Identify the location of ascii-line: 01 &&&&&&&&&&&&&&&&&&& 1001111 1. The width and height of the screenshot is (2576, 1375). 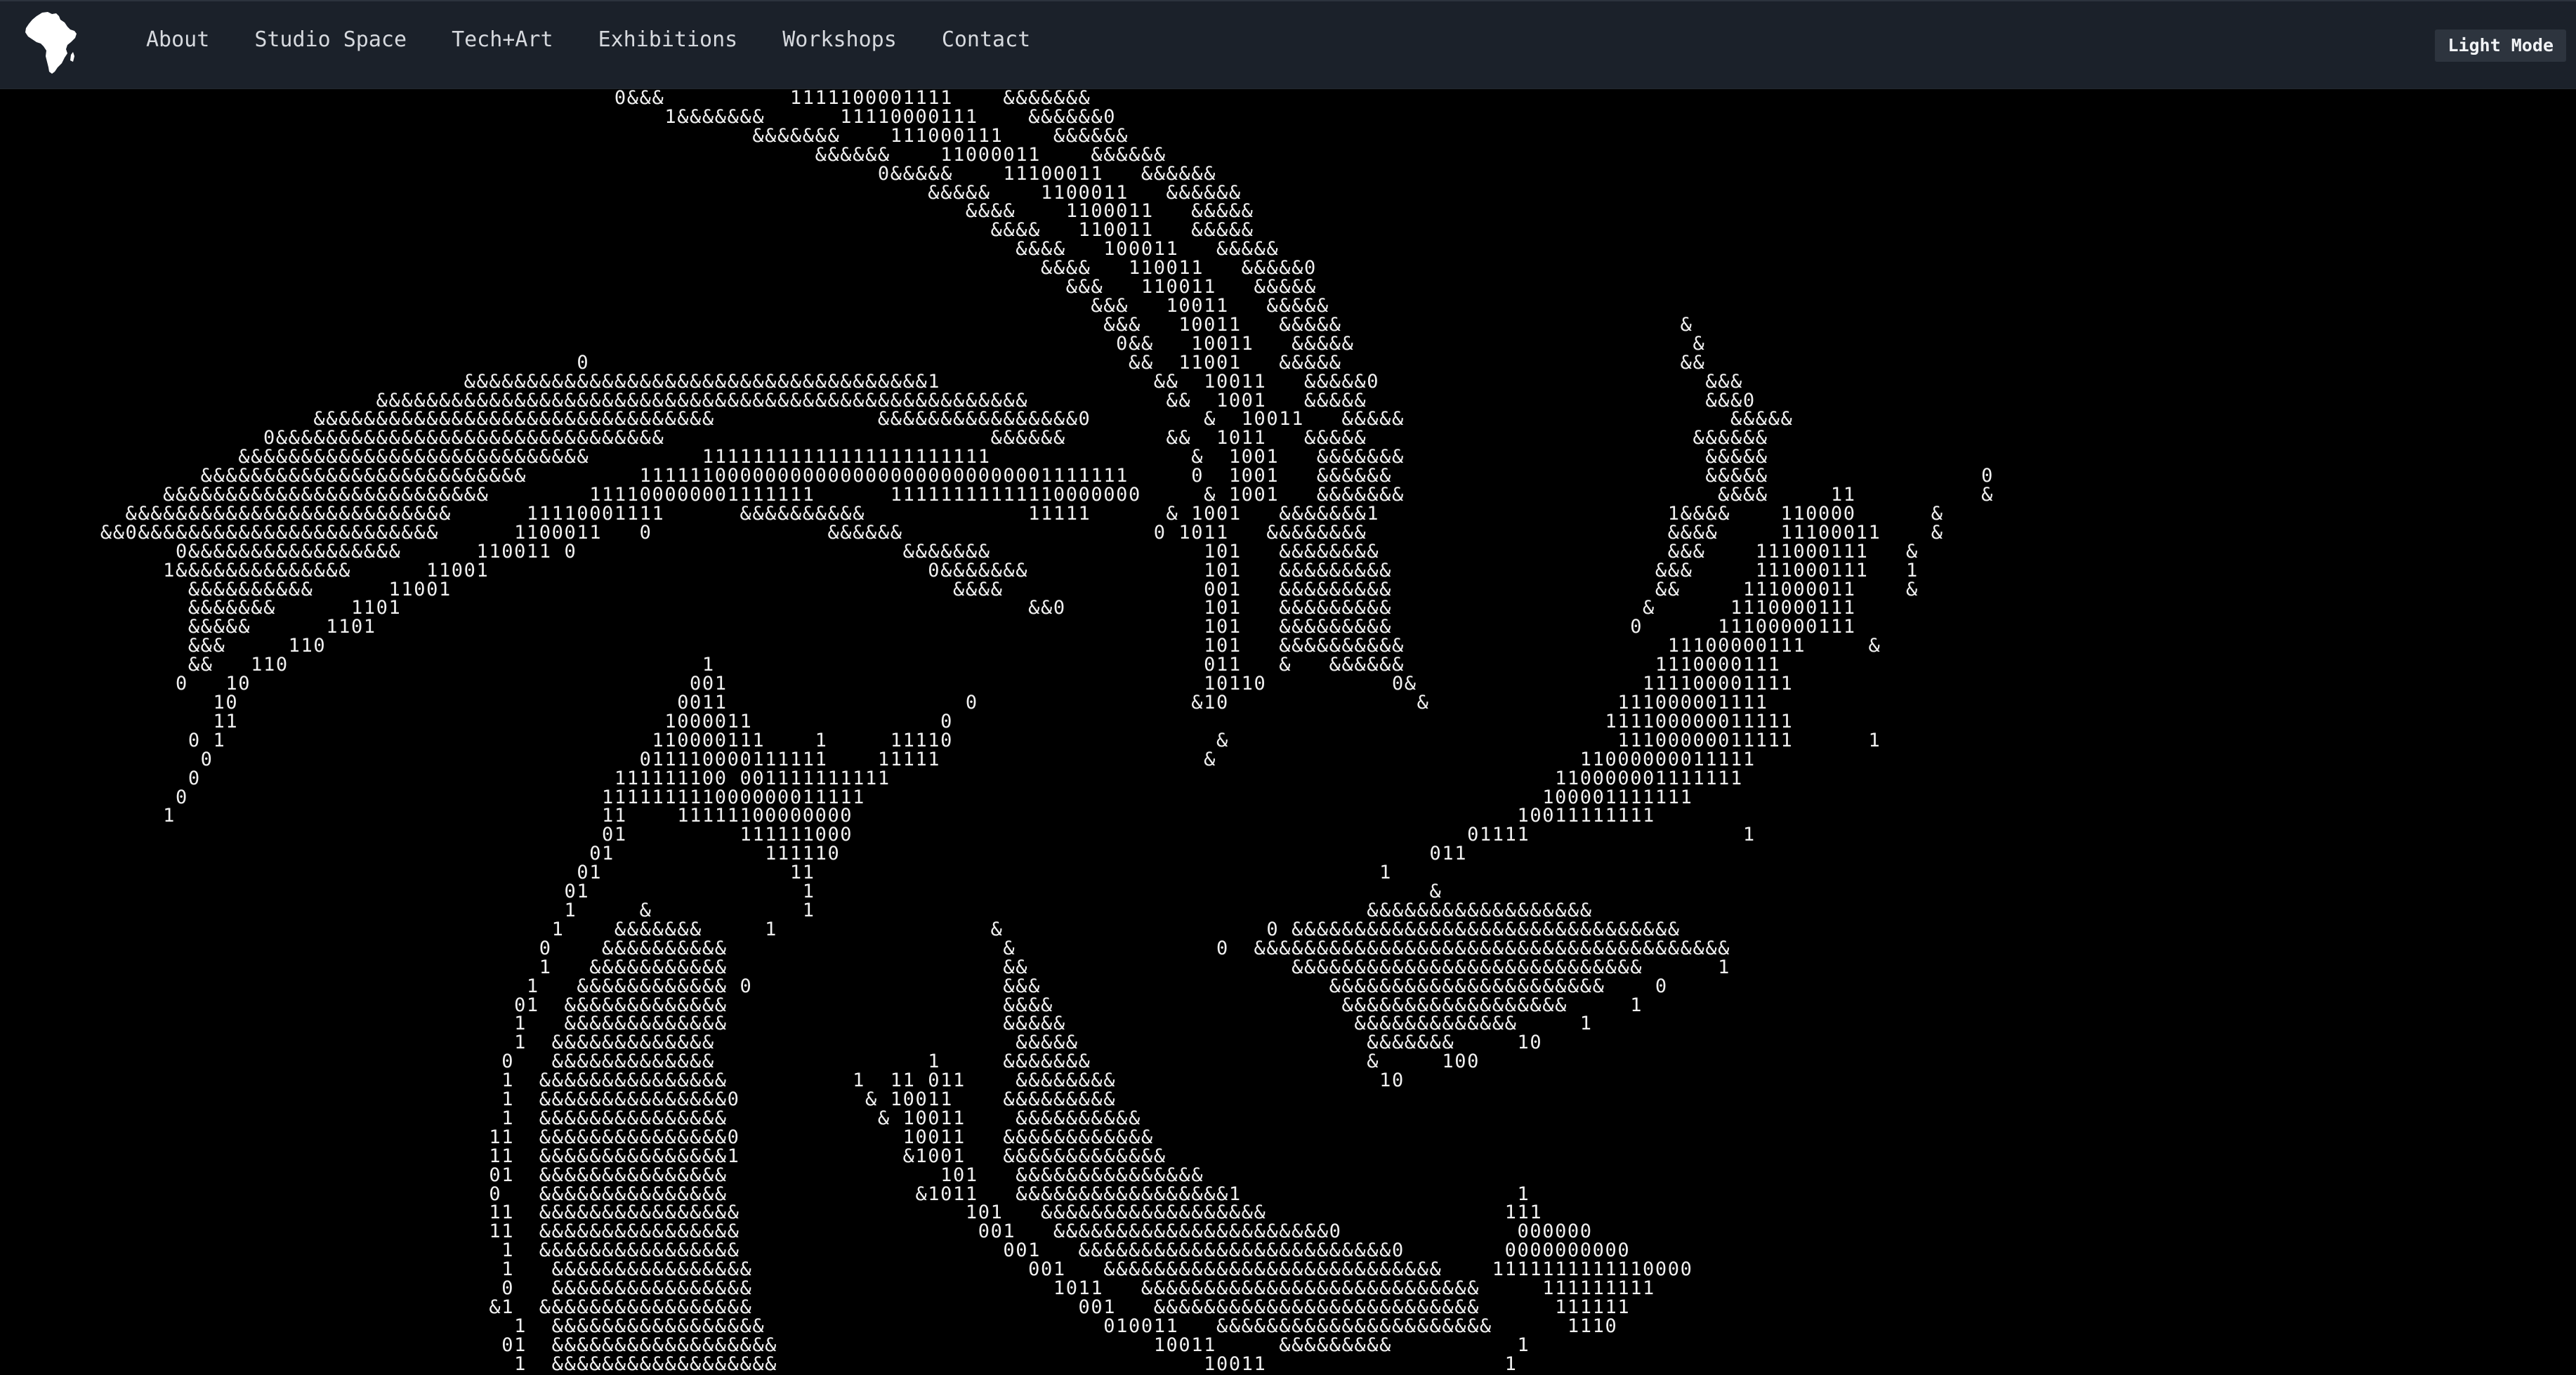
(777, 1373).